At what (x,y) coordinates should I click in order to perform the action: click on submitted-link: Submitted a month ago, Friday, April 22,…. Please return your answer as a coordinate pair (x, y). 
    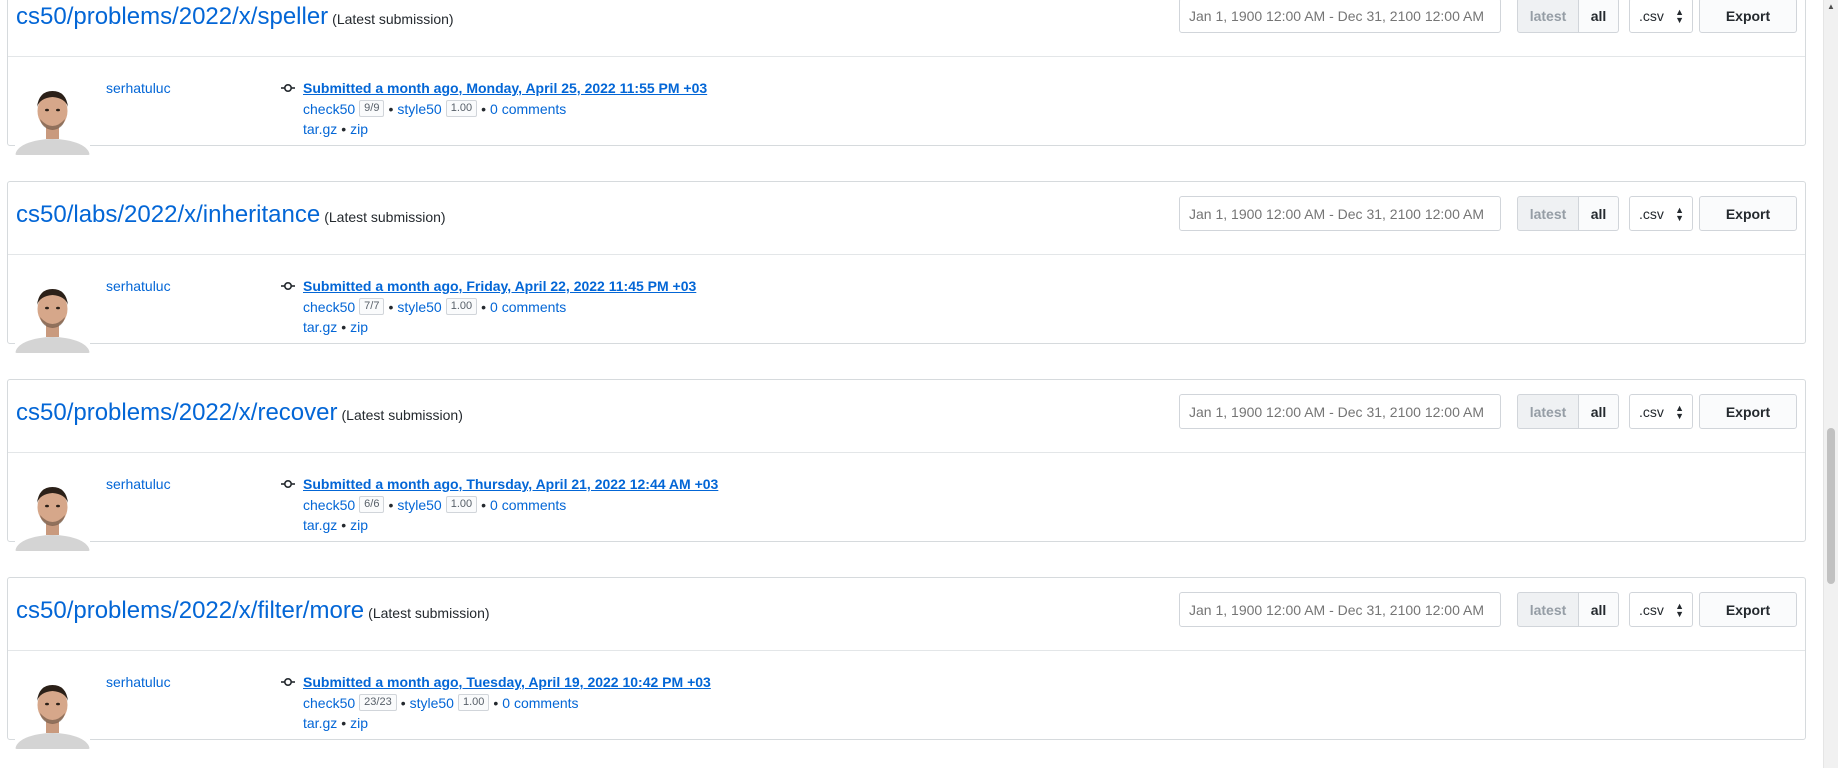
    Looking at the image, I should click on (499, 286).